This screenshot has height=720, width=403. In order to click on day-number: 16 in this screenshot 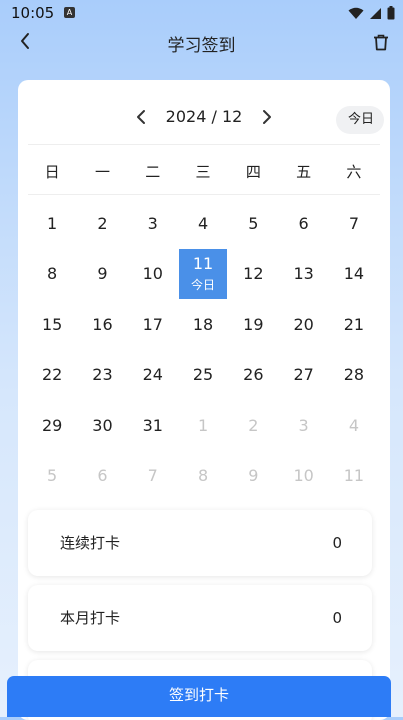, I will do `click(102, 324)`.